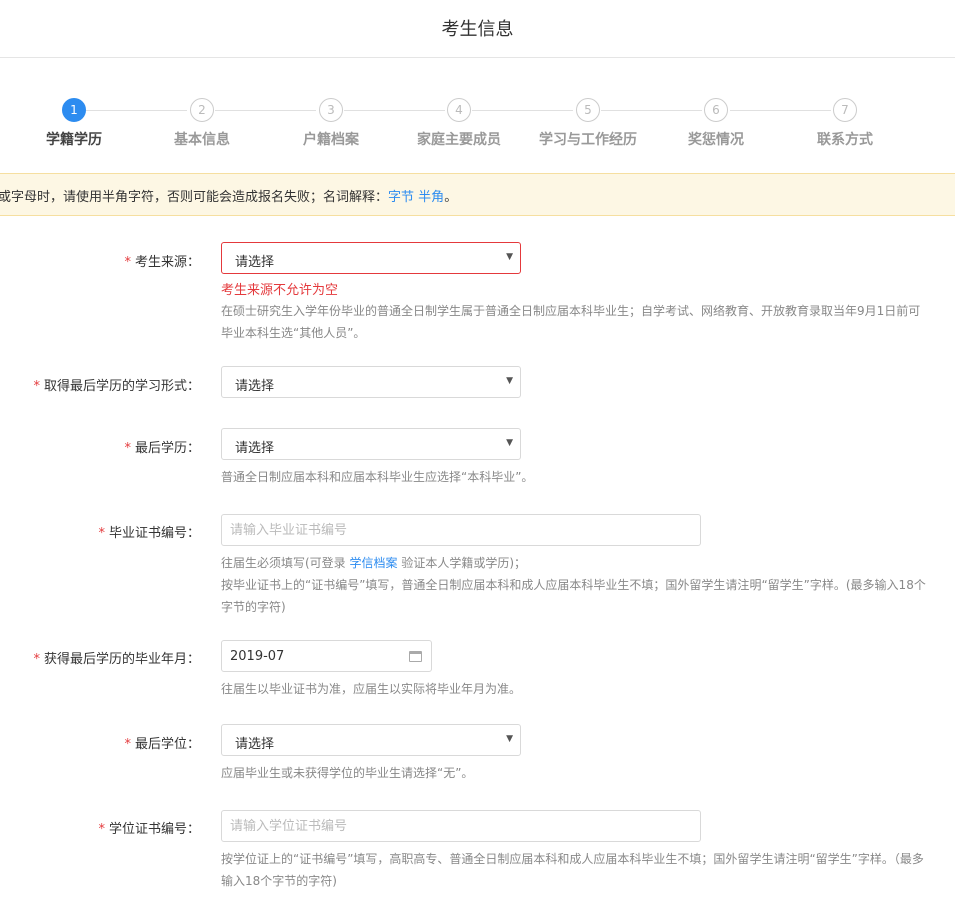  I want to click on help-text: 往届生必须填写(可登录, so click(283, 563).